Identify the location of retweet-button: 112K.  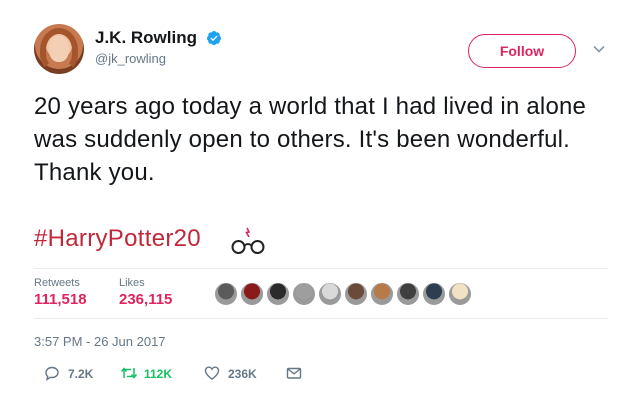
(151, 374).